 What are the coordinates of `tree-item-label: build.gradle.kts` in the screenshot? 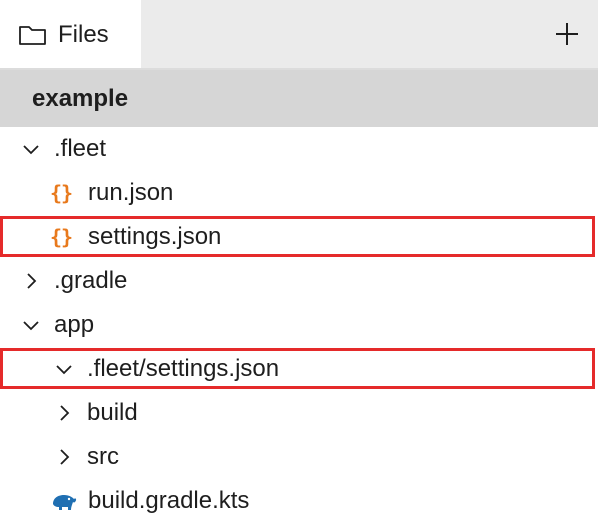 It's located at (169, 500).